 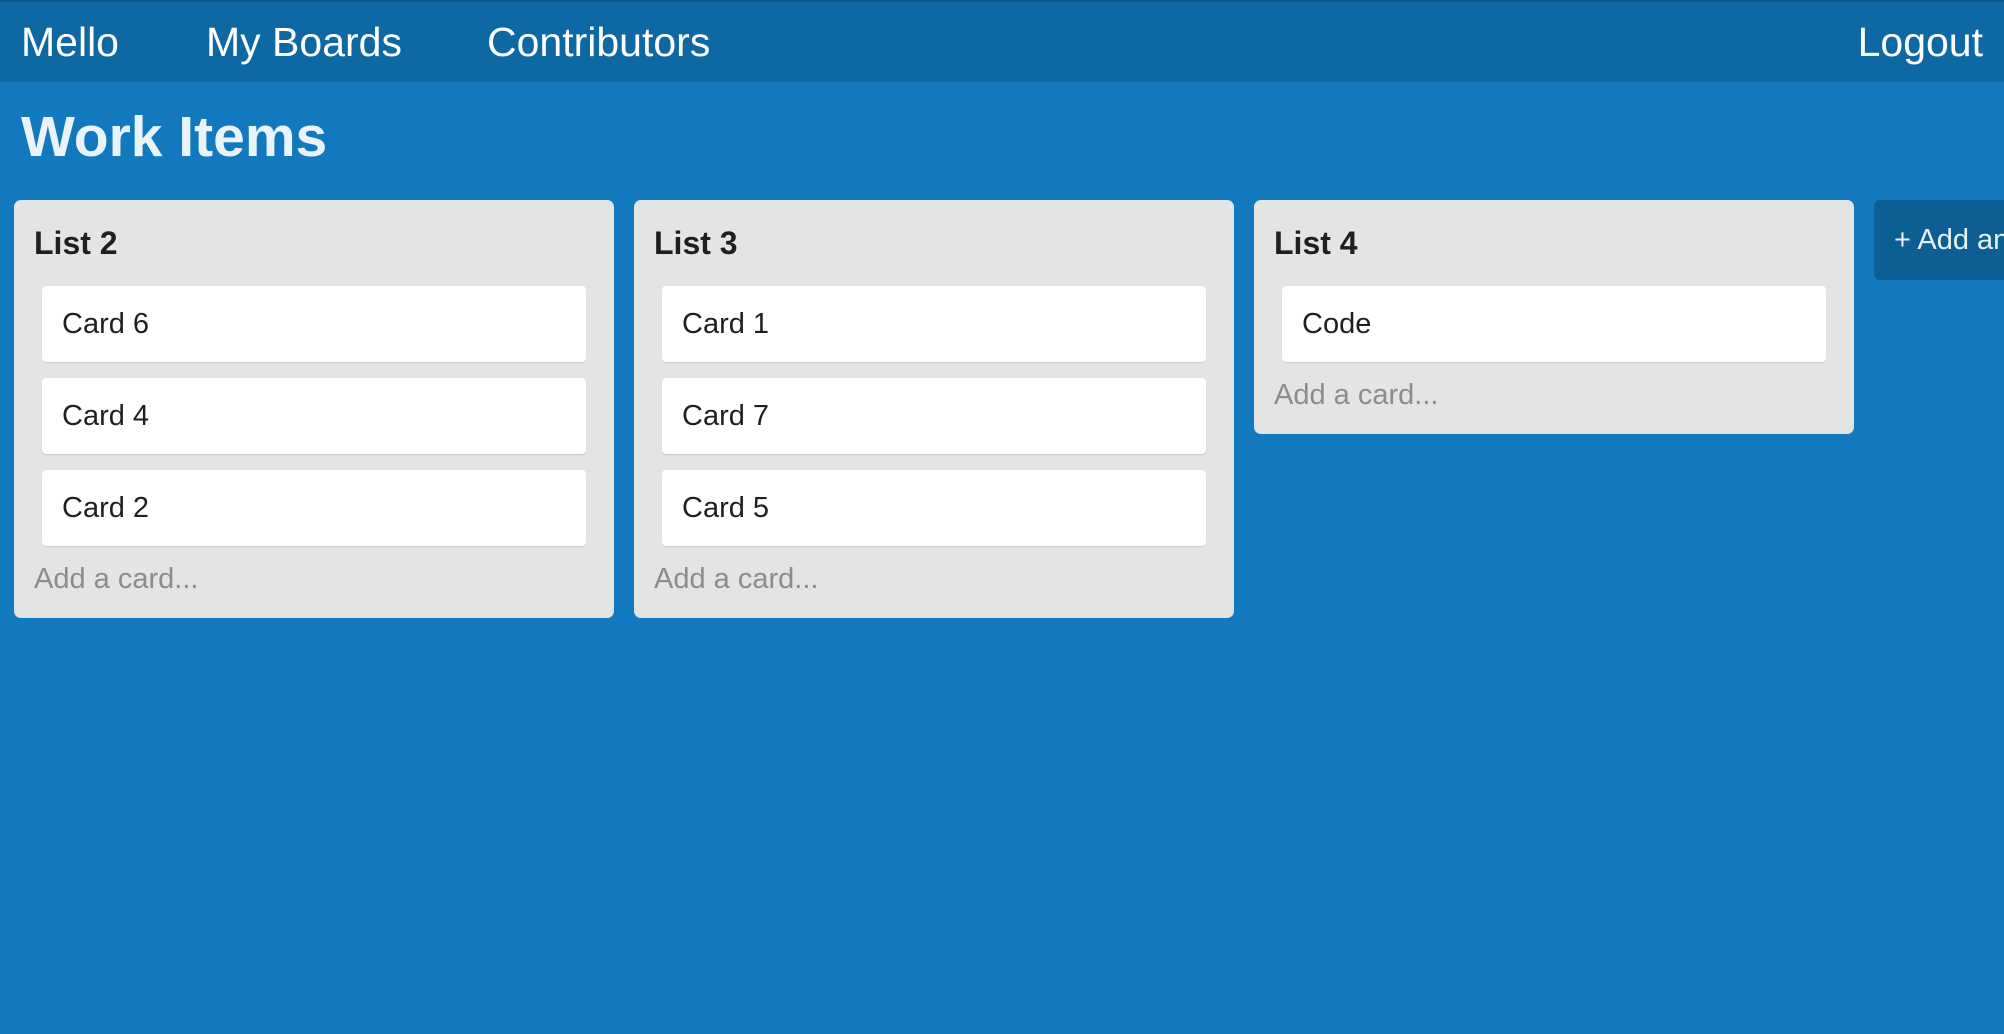 What do you see at coordinates (930, 243) in the screenshot?
I see `list-title: List 3` at bounding box center [930, 243].